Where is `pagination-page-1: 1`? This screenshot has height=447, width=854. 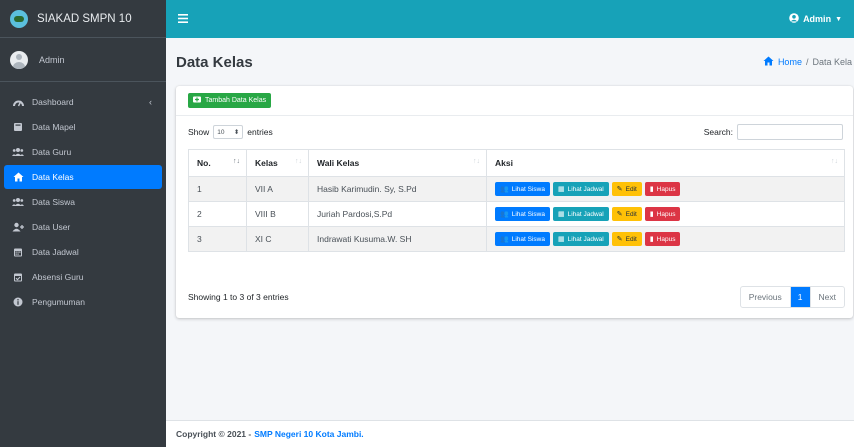
pagination-page-1: 1 is located at coordinates (800, 297).